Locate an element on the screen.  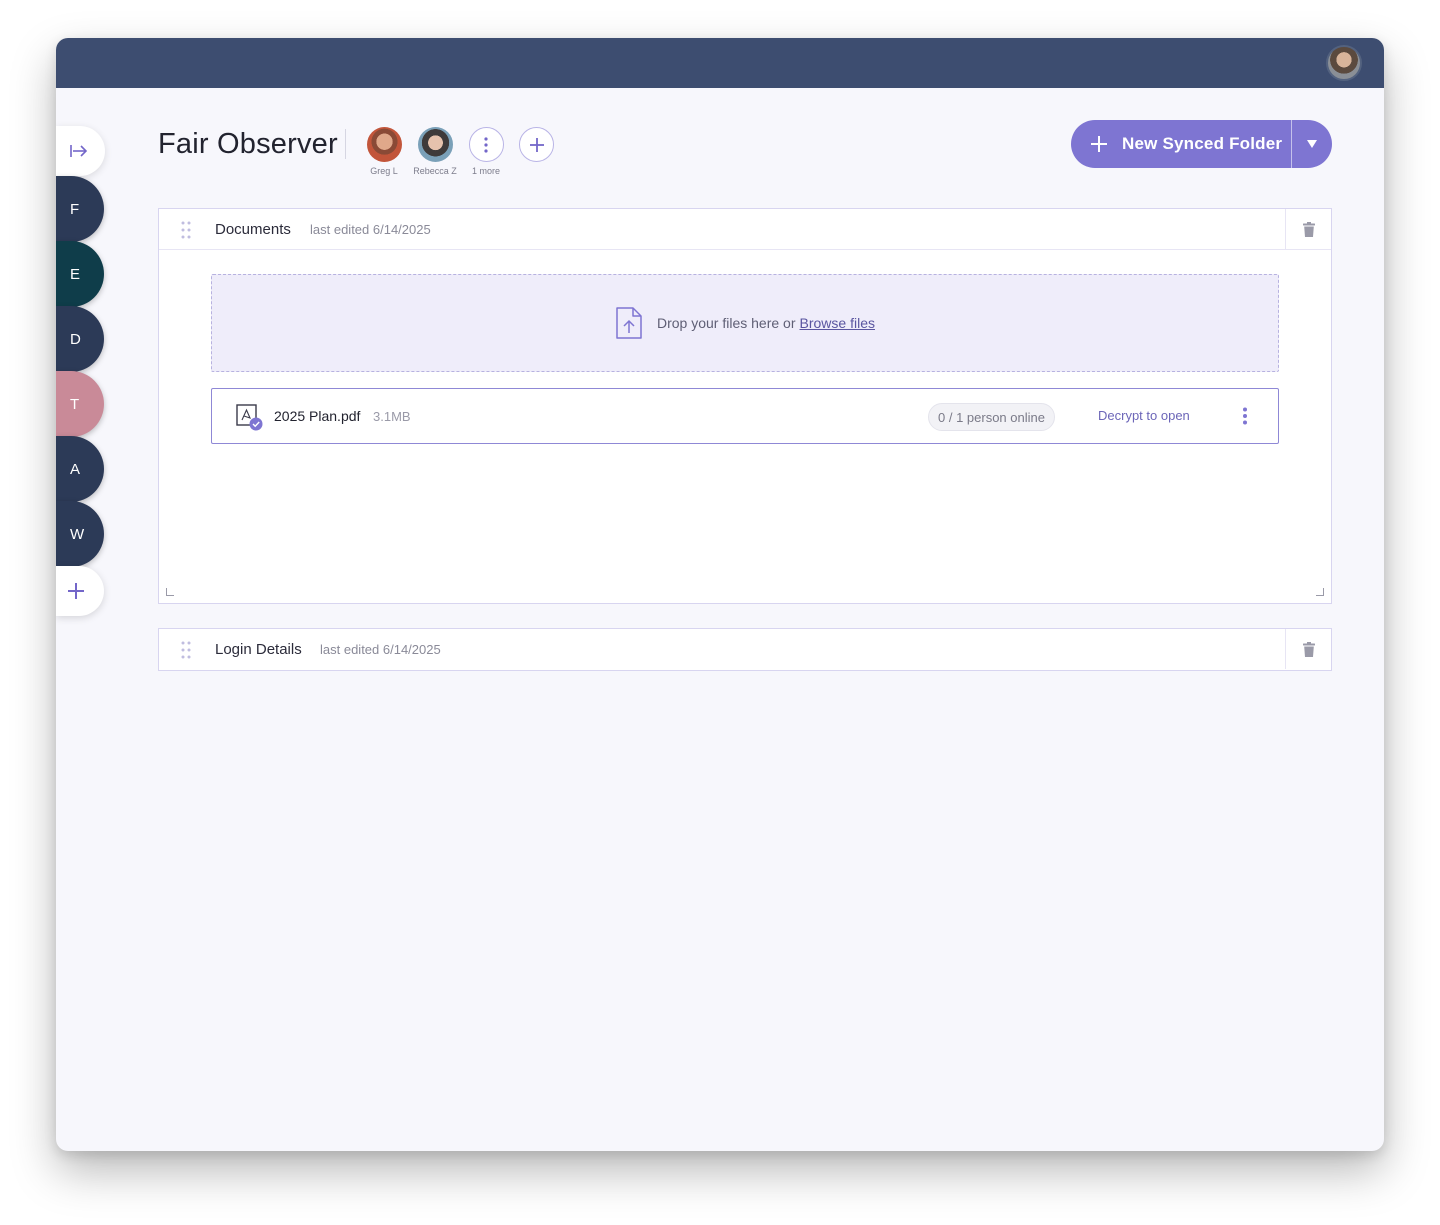
more-members-button: 1 more is located at coordinates (486, 151).